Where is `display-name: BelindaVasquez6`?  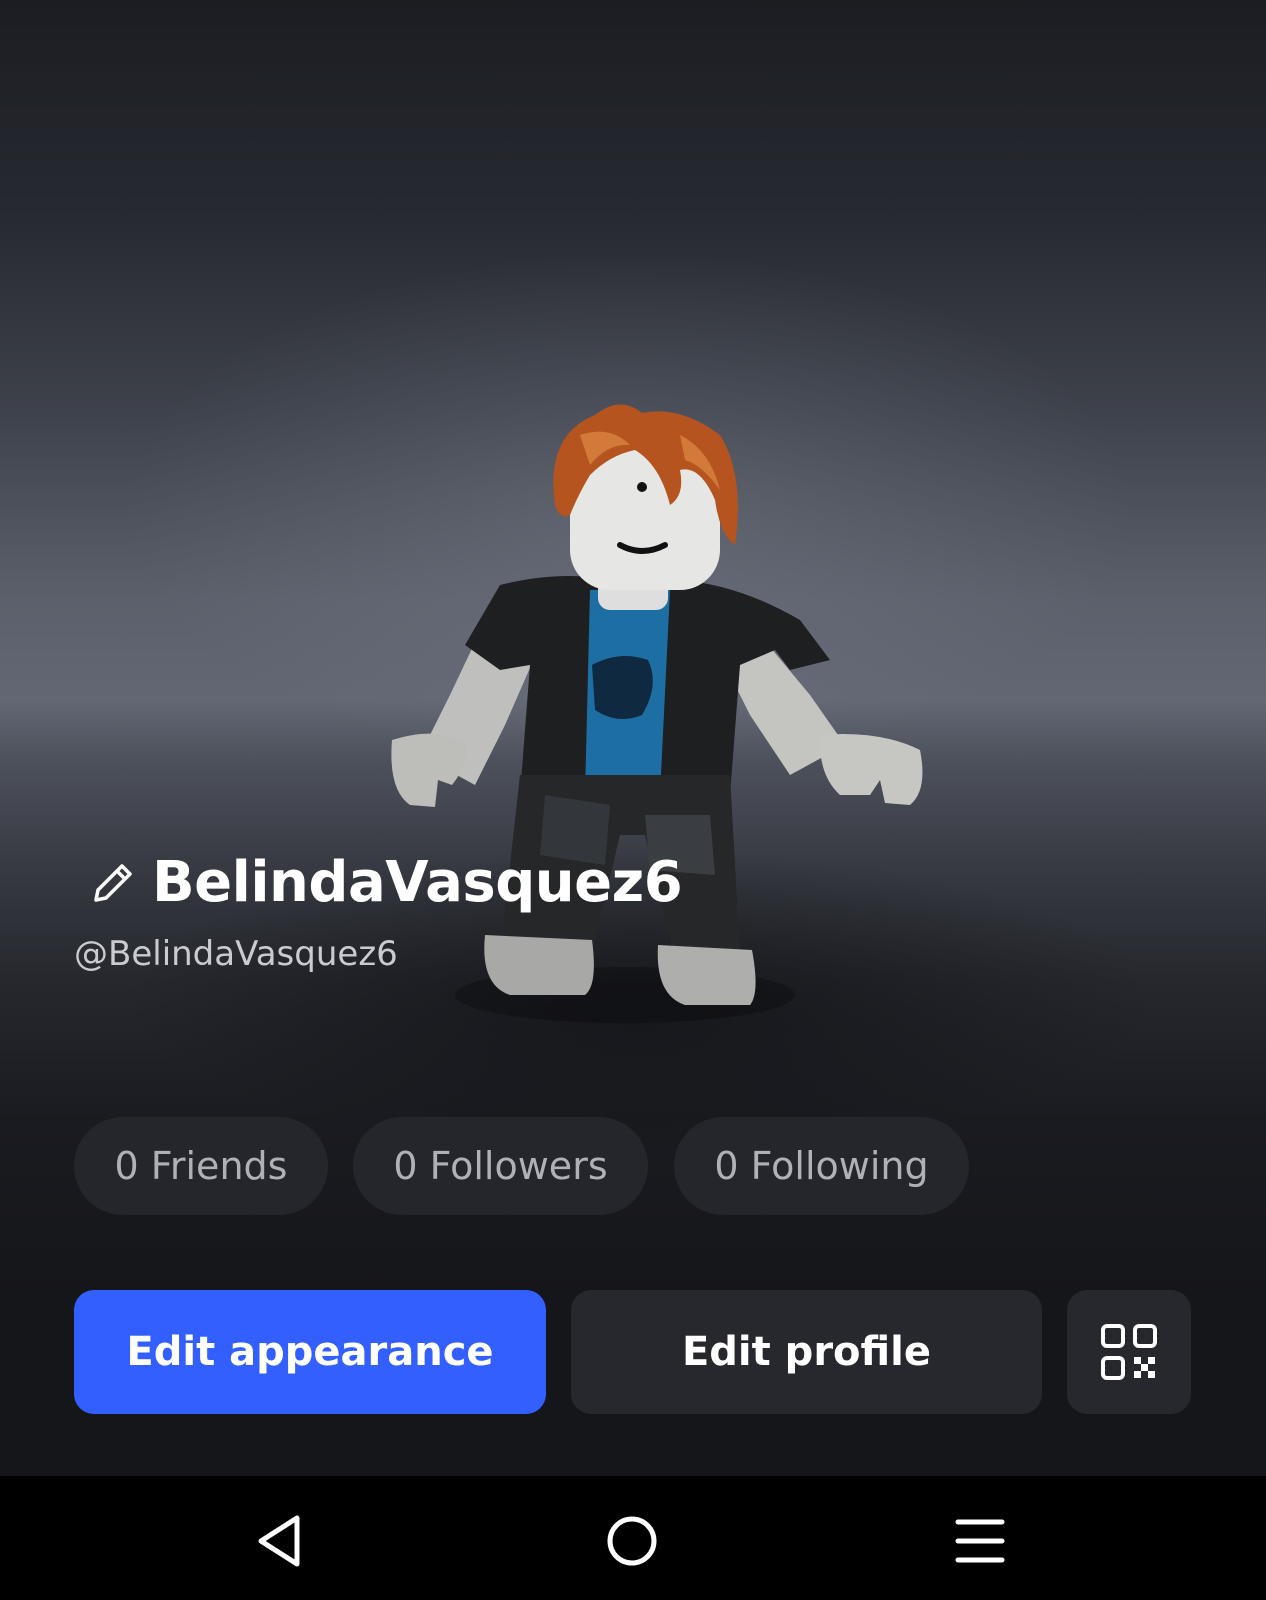
display-name: BelindaVasquez6 is located at coordinates (417, 882).